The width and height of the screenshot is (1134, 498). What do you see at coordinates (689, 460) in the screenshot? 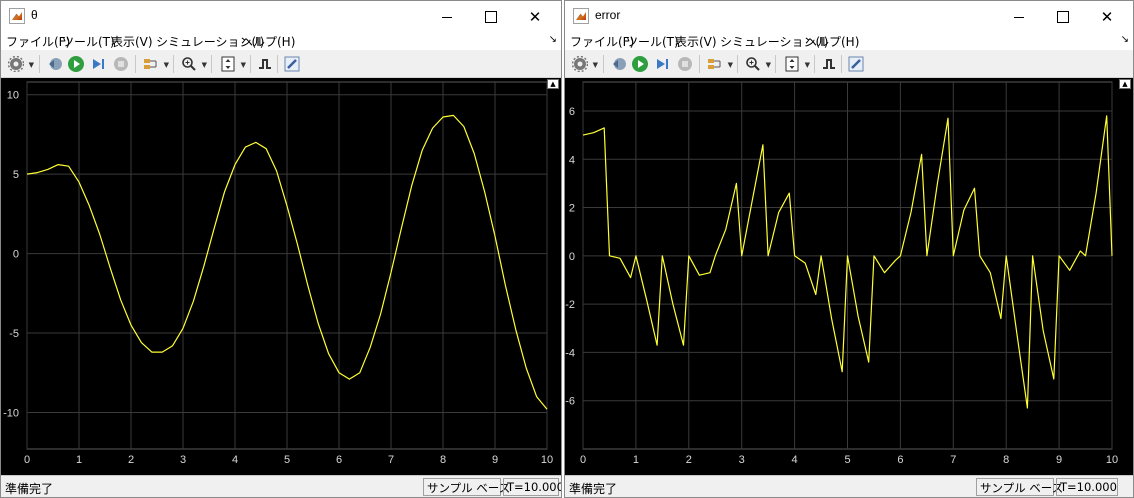
I see `x-tick-label: 2` at bounding box center [689, 460].